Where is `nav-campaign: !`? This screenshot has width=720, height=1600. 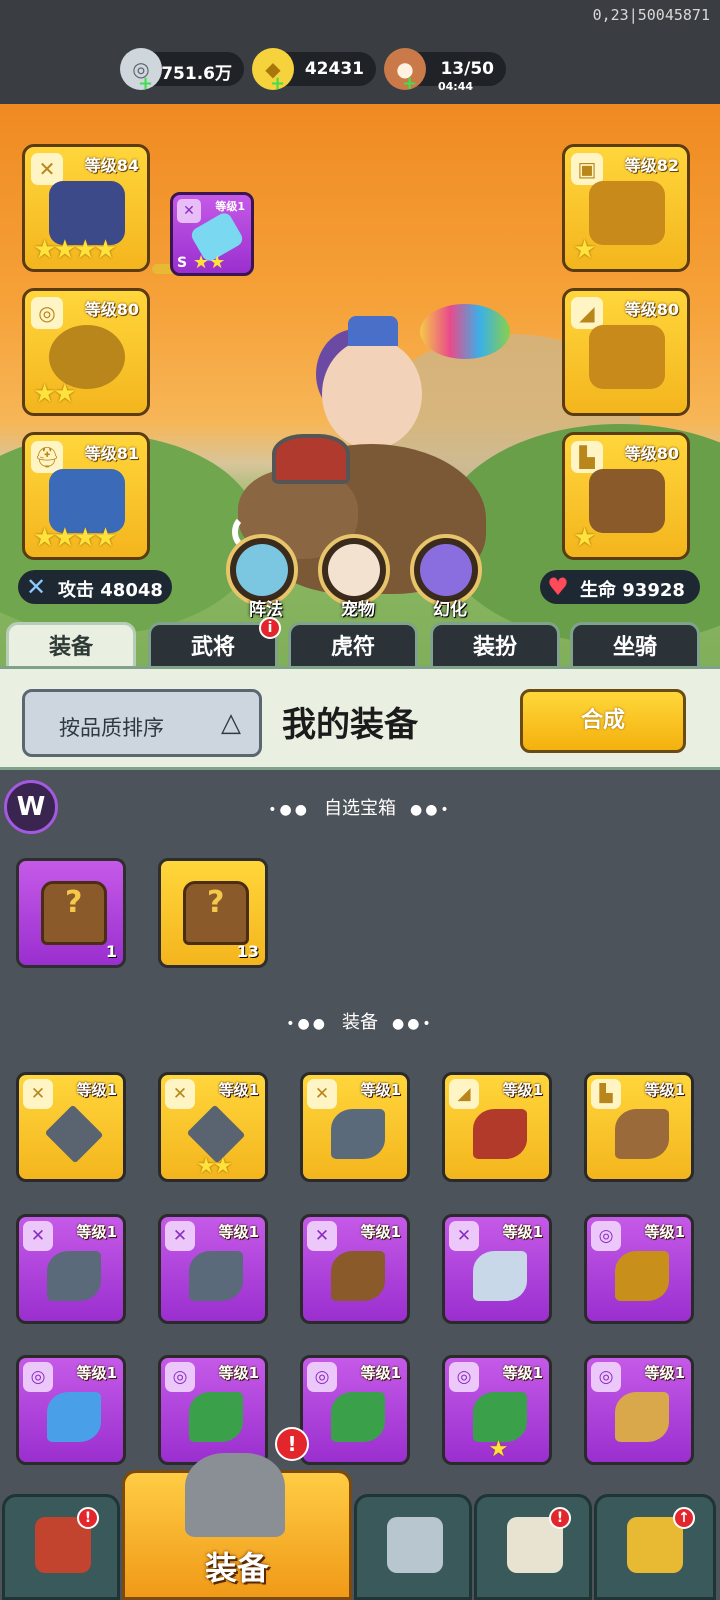
nav-campaign: ! is located at coordinates (533, 1547).